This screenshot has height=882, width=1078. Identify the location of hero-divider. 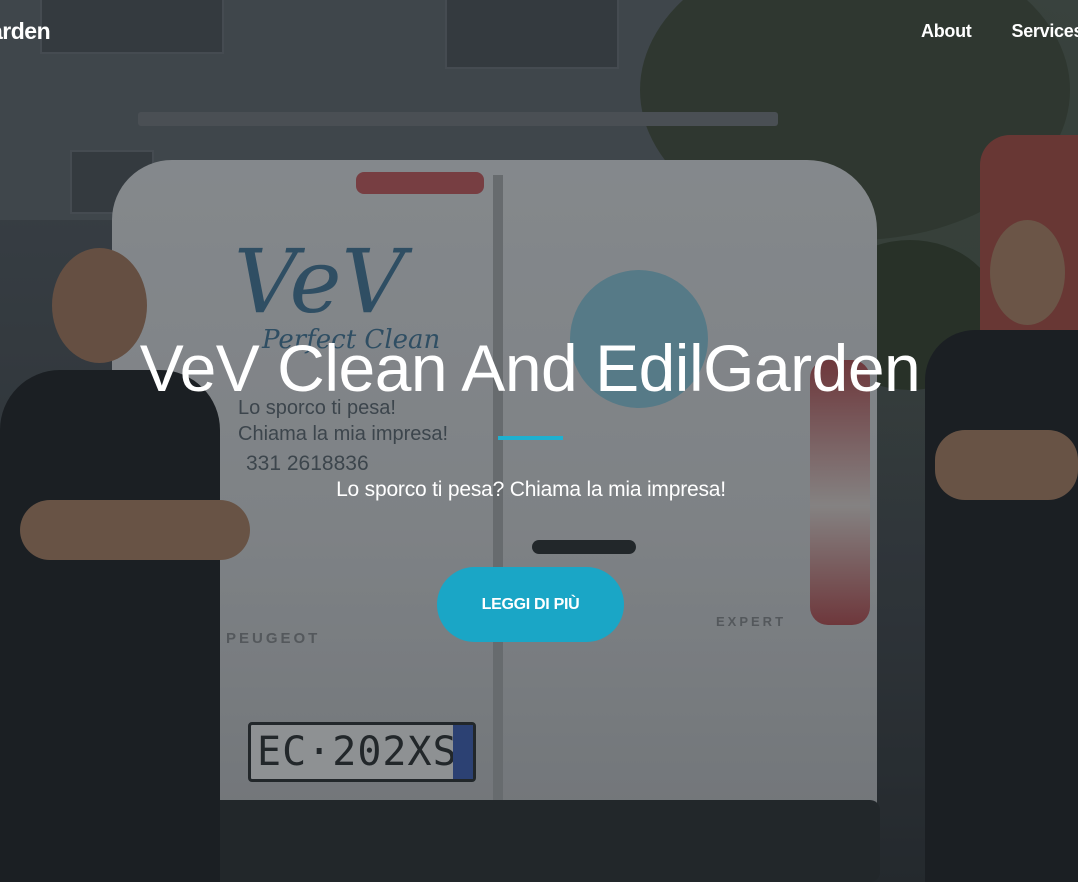
(530, 438).